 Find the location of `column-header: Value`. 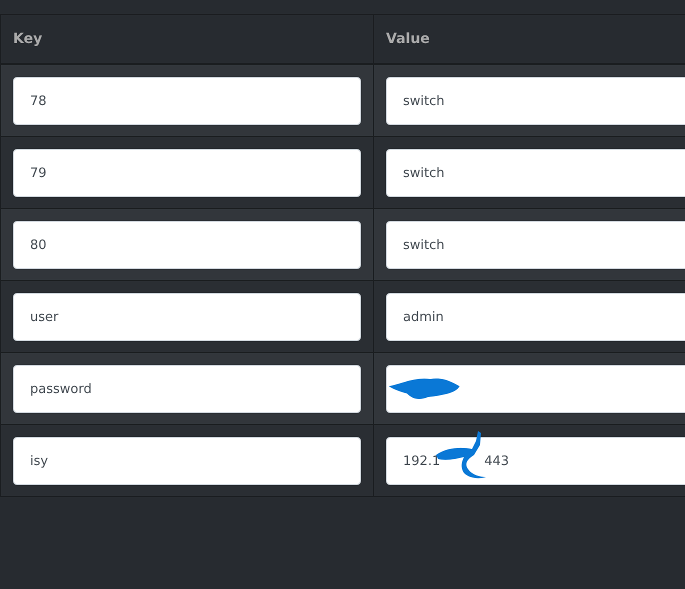

column-header: Value is located at coordinates (408, 39).